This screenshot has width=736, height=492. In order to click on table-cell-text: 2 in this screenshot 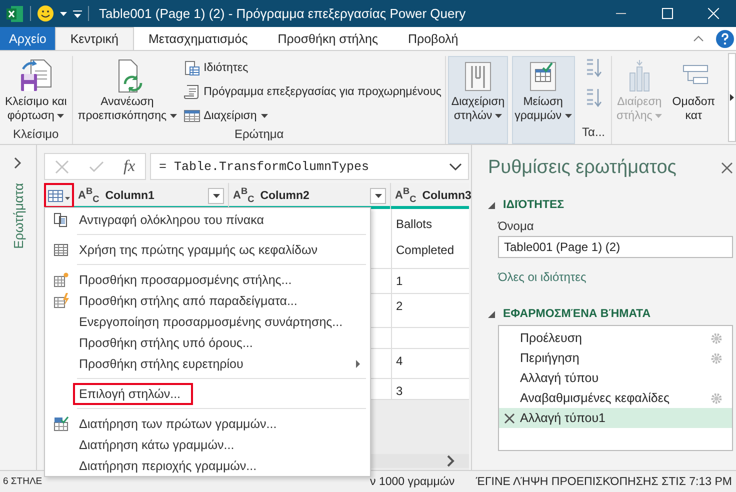, I will do `click(399, 306)`.